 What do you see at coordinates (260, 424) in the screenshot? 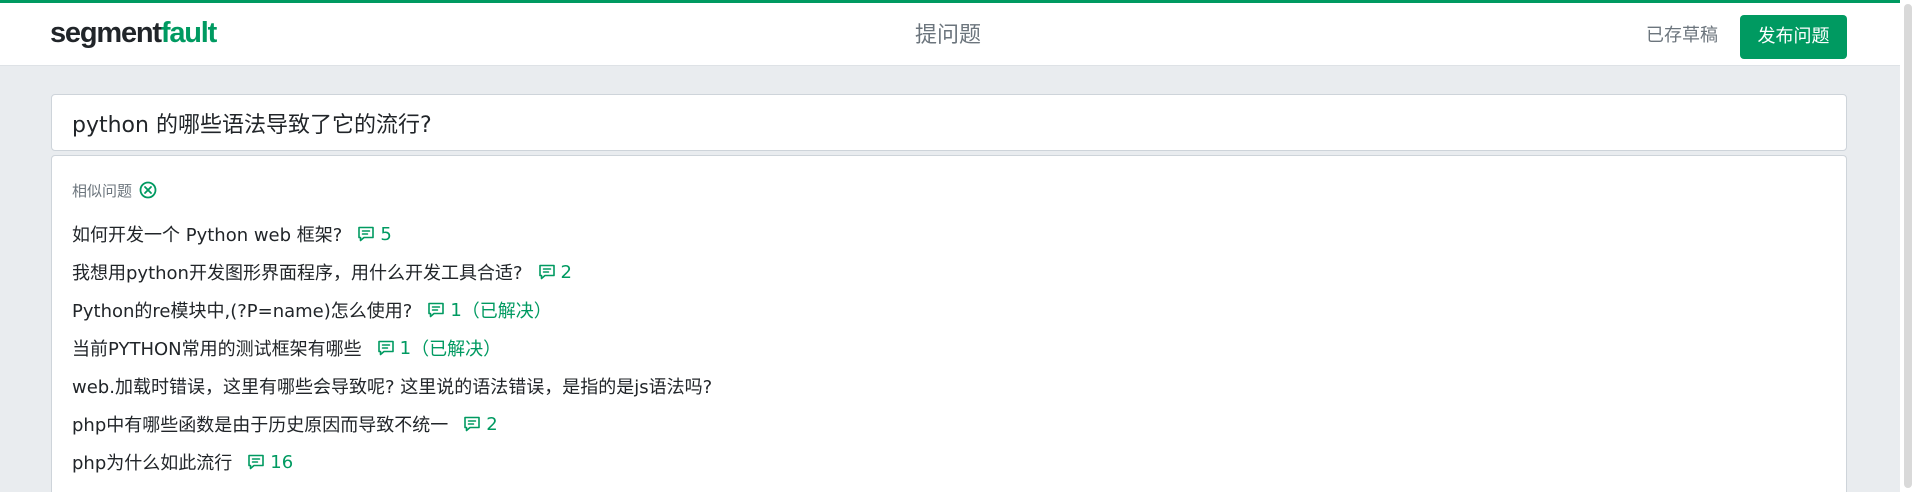
I see `similar-question-title: php中有哪些函数是由于历史原因而导致不统一` at bounding box center [260, 424].